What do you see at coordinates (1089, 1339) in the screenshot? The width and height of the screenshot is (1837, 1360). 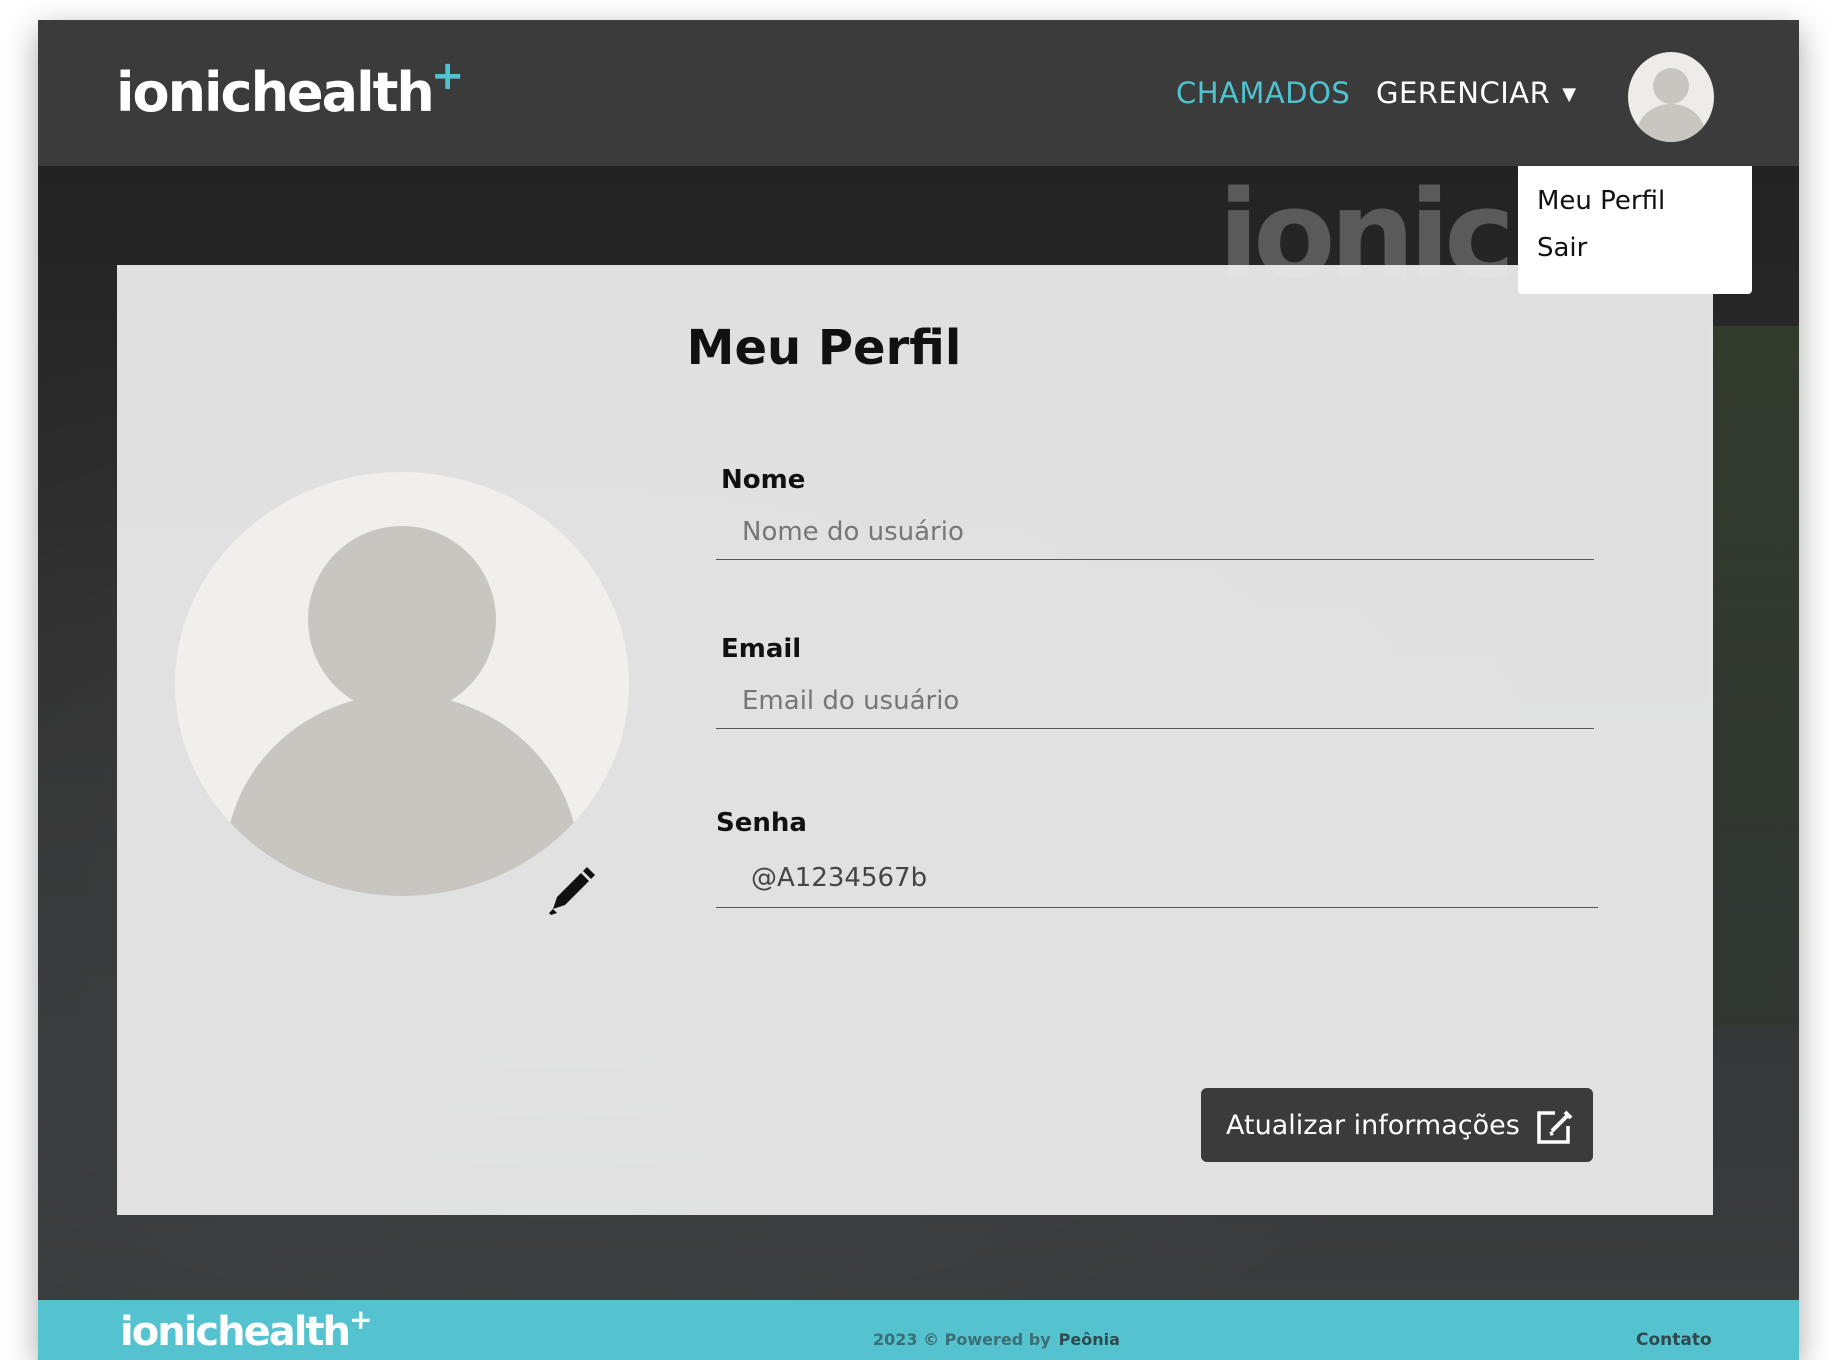 I see `footer-brand-link: Peônia` at bounding box center [1089, 1339].